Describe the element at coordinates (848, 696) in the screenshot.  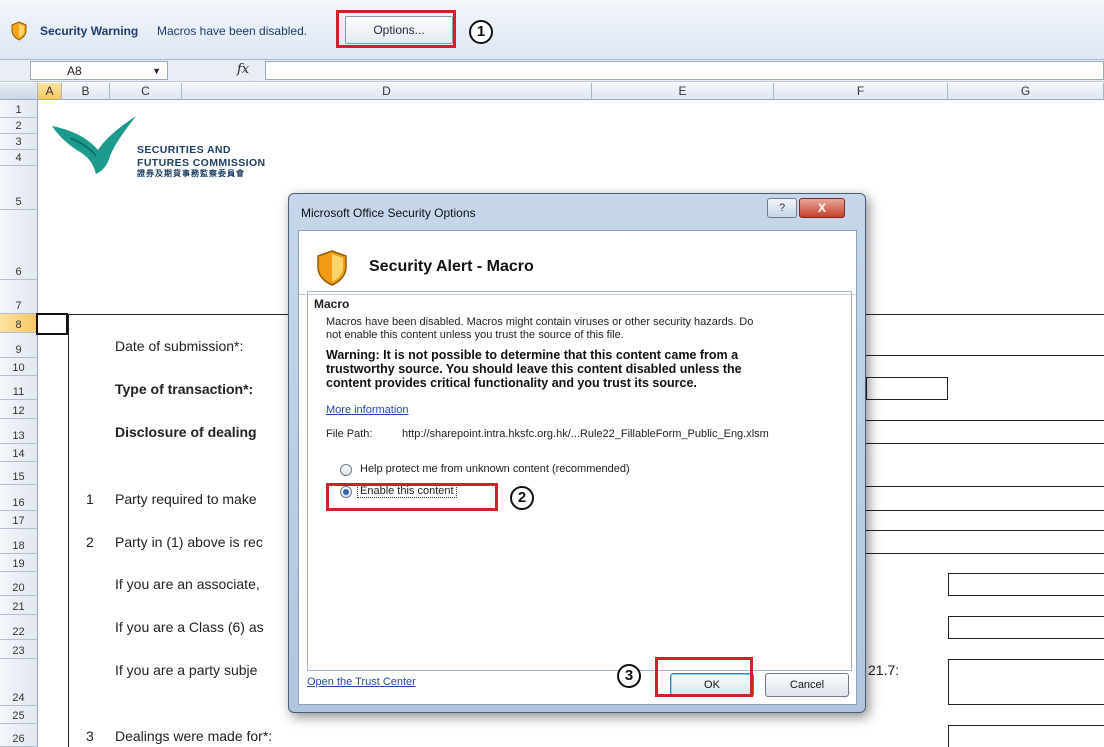
I see `resize-grip-icon: ⋰` at that location.